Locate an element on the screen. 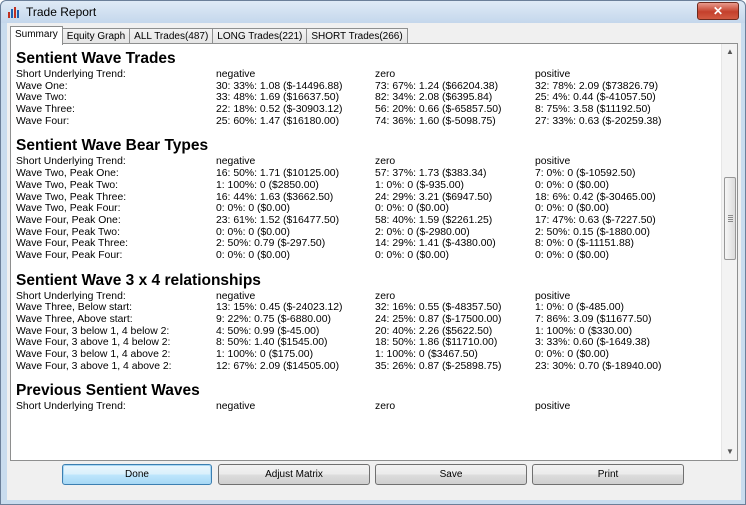 The height and width of the screenshot is (505, 746). zero-value: 82: 34%: 2.08 ($6395.84) is located at coordinates (434, 98).